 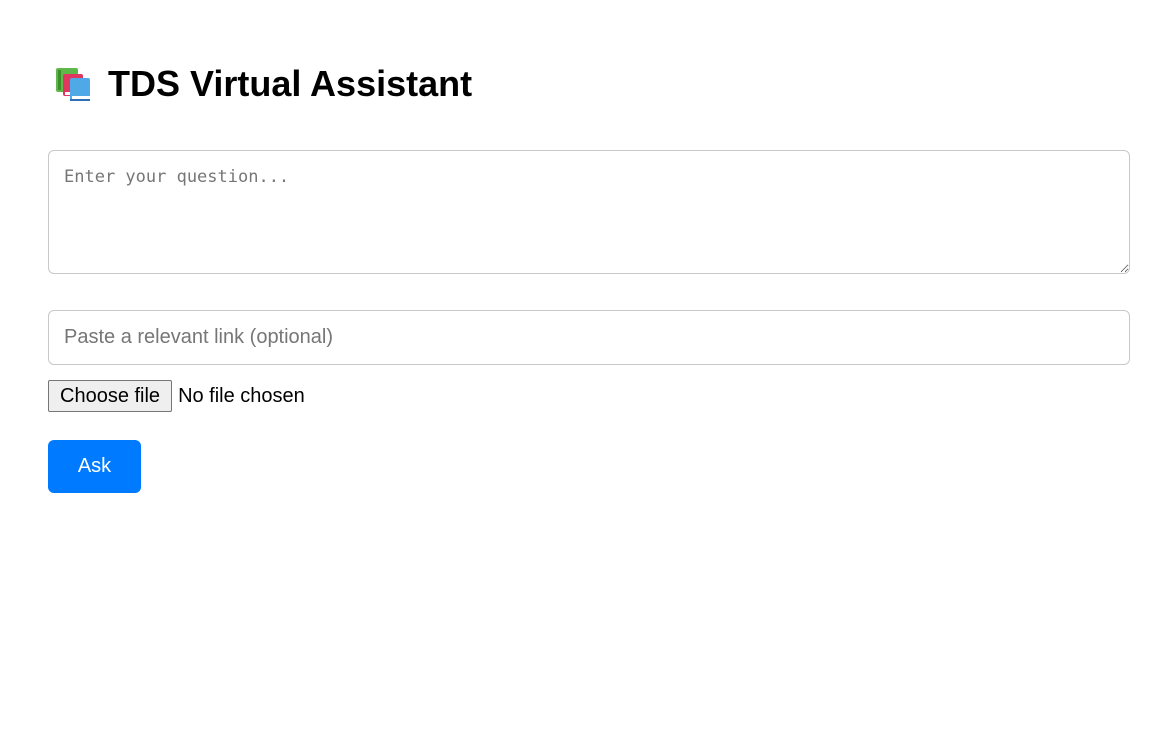 I want to click on books-icon, so click(x=73, y=84).